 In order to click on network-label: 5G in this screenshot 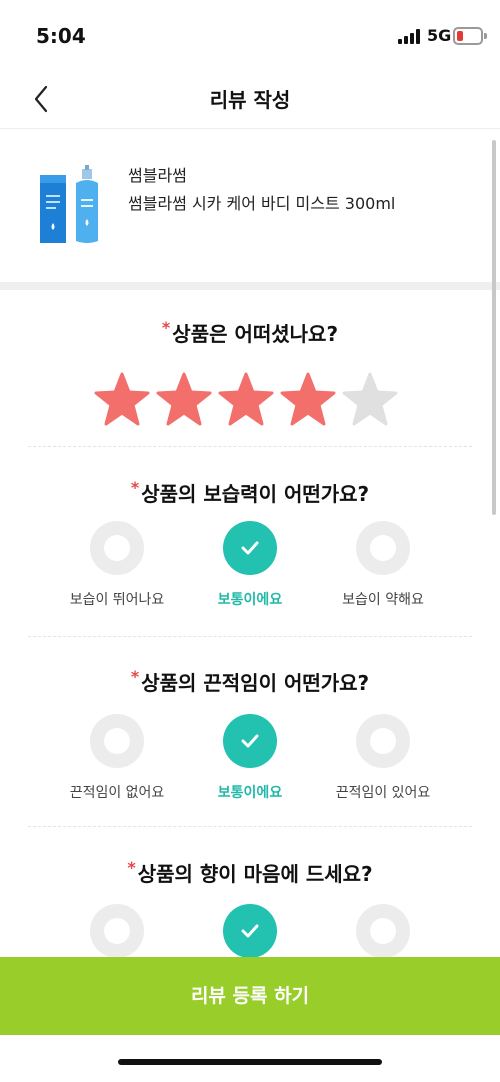, I will do `click(439, 35)`.